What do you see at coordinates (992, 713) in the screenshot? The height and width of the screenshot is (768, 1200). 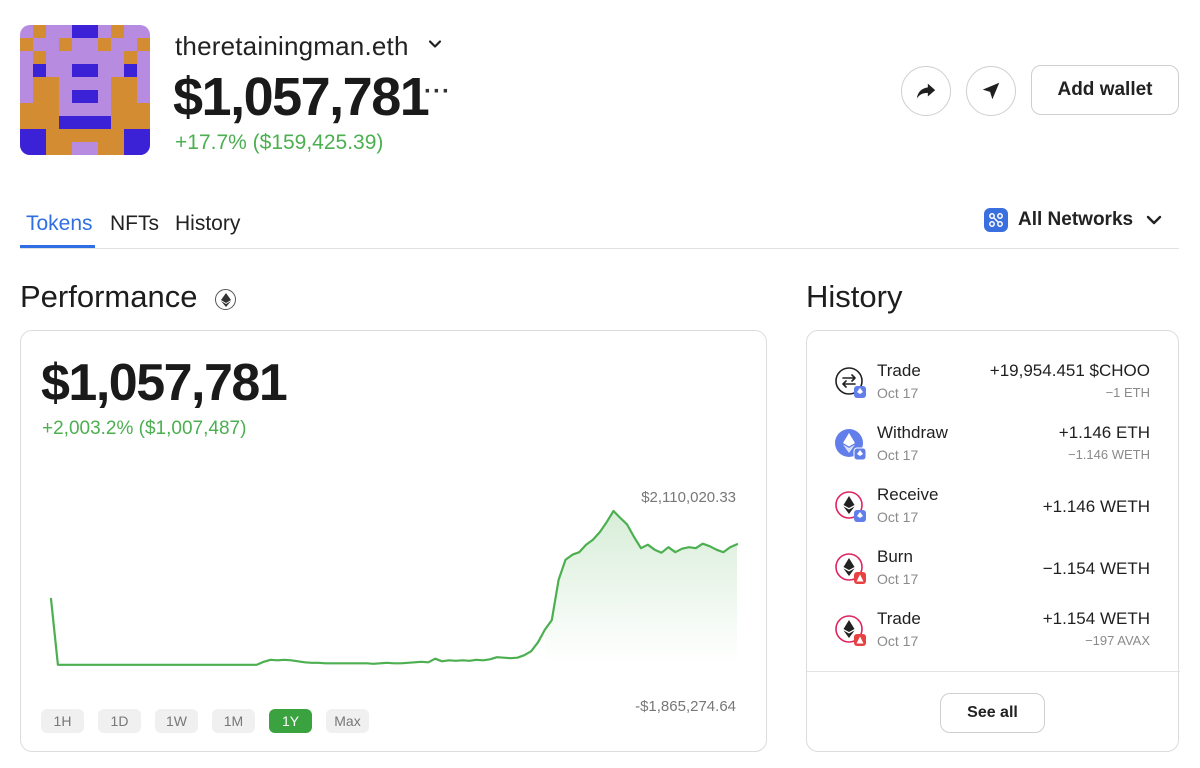 I see `see-all-button: See all` at bounding box center [992, 713].